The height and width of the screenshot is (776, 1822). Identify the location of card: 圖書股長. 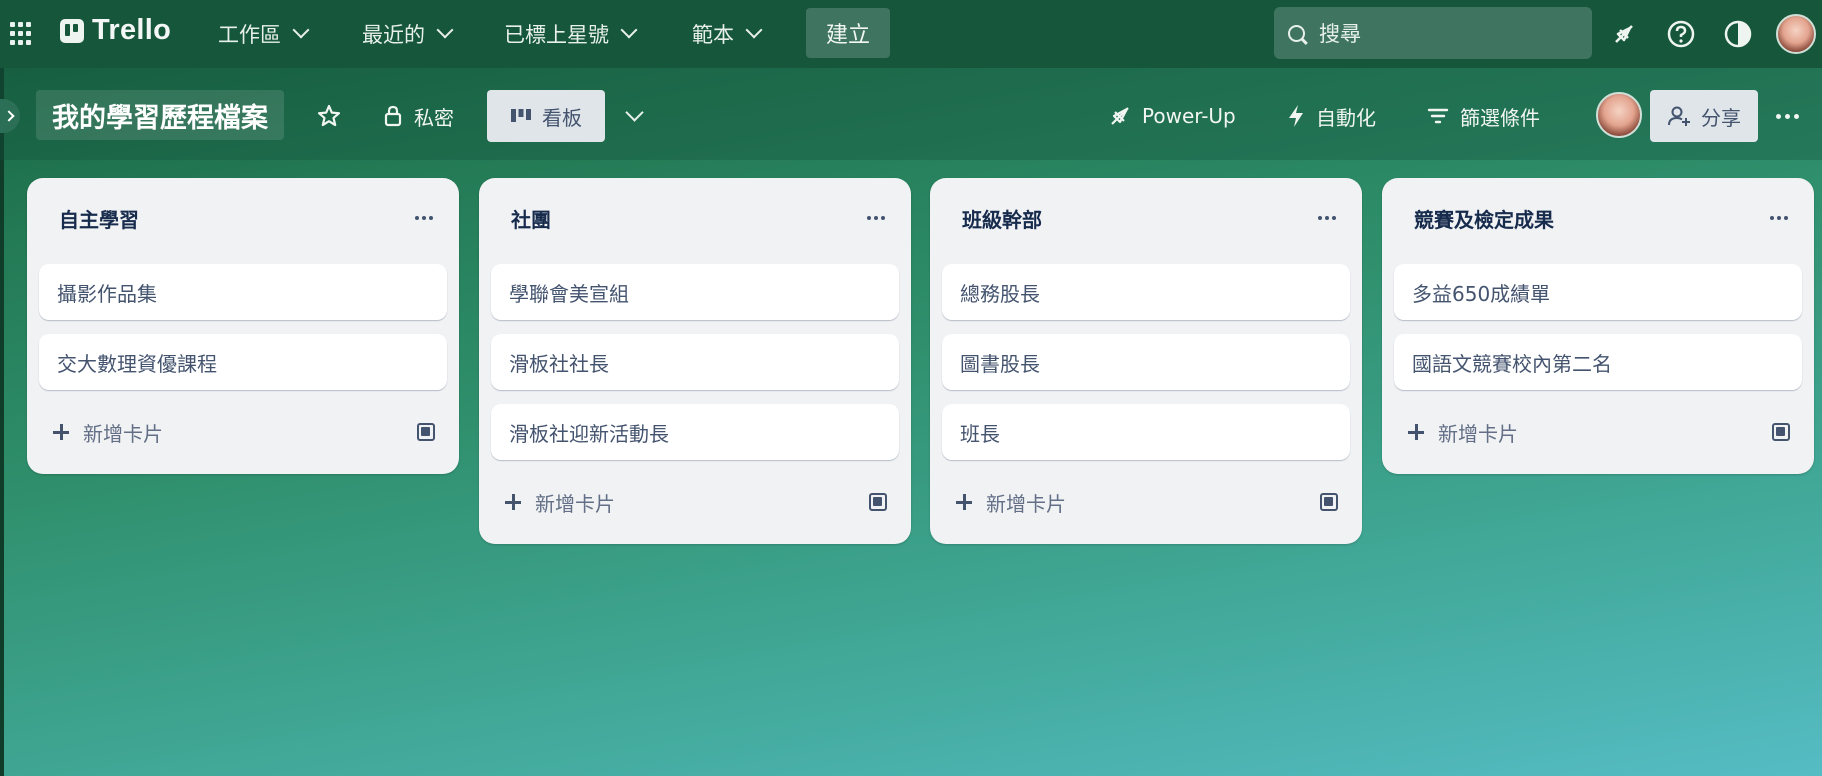
(1146, 362).